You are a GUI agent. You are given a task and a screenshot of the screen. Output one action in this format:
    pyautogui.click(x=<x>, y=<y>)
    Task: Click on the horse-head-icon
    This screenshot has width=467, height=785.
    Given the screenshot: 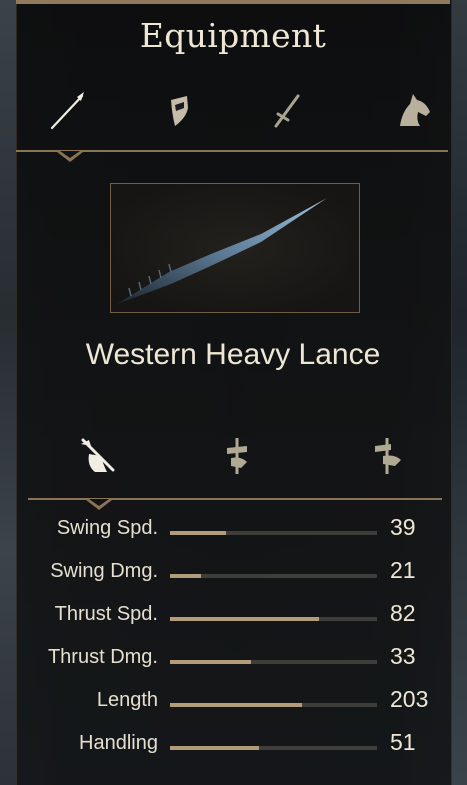 What is the action you would take?
    pyautogui.click(x=415, y=110)
    